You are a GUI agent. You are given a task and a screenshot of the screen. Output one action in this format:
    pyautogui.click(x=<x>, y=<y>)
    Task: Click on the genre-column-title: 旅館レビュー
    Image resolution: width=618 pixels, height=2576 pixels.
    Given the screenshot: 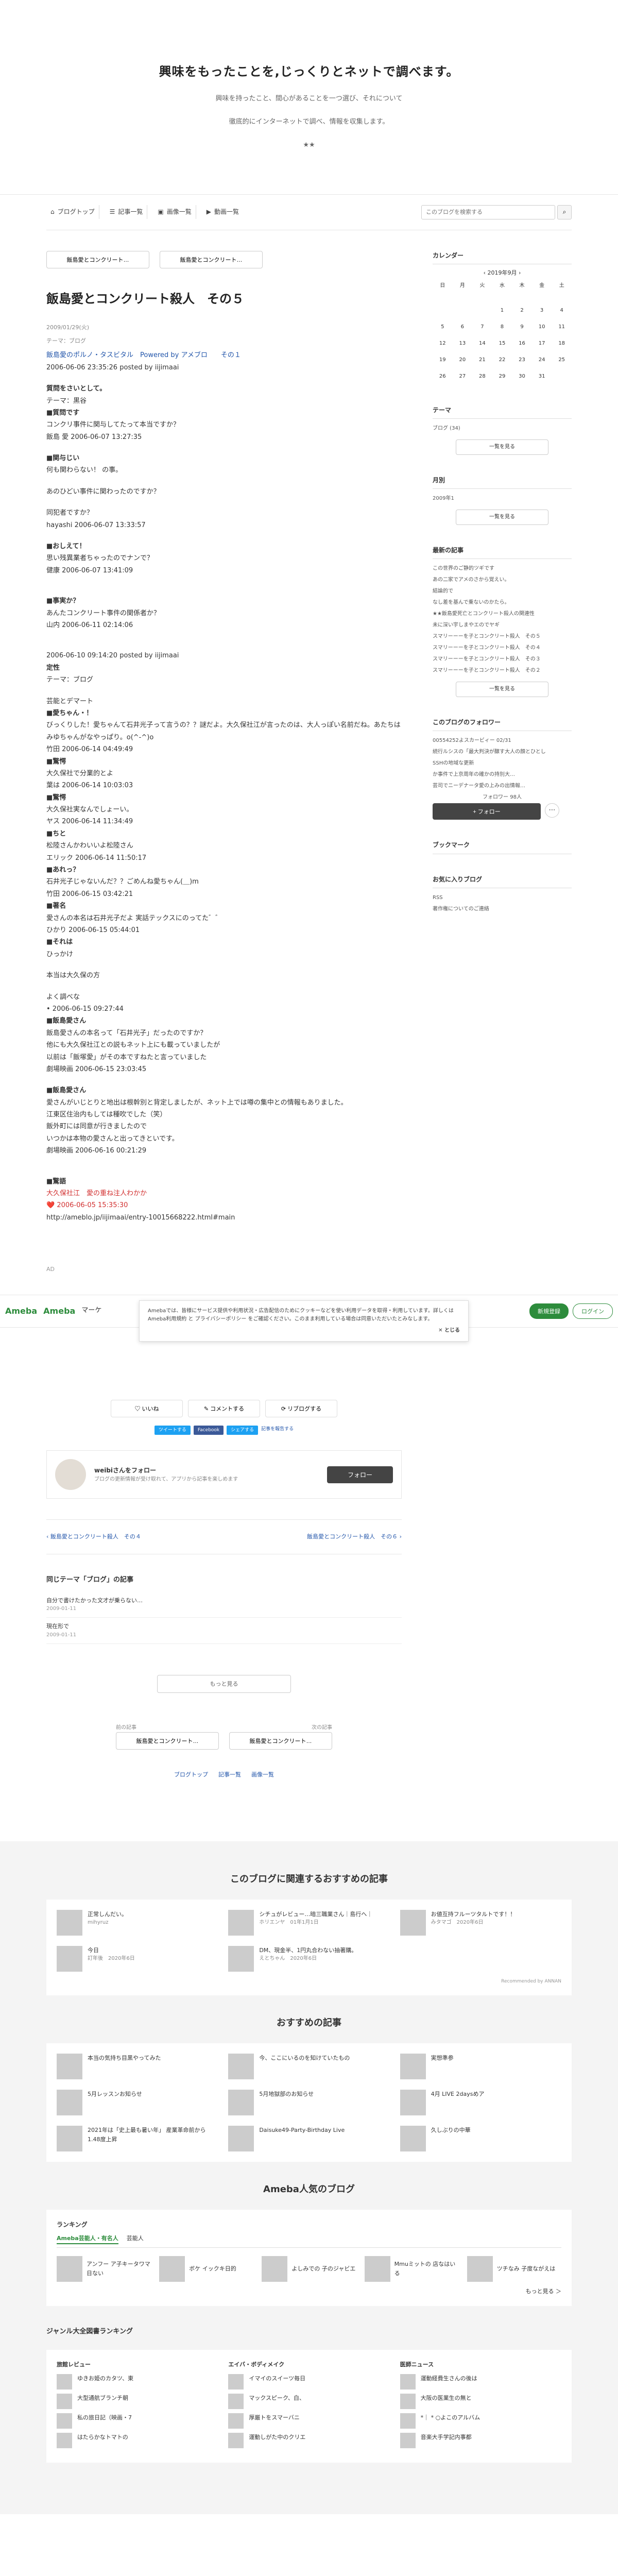 What is the action you would take?
    pyautogui.click(x=137, y=2365)
    